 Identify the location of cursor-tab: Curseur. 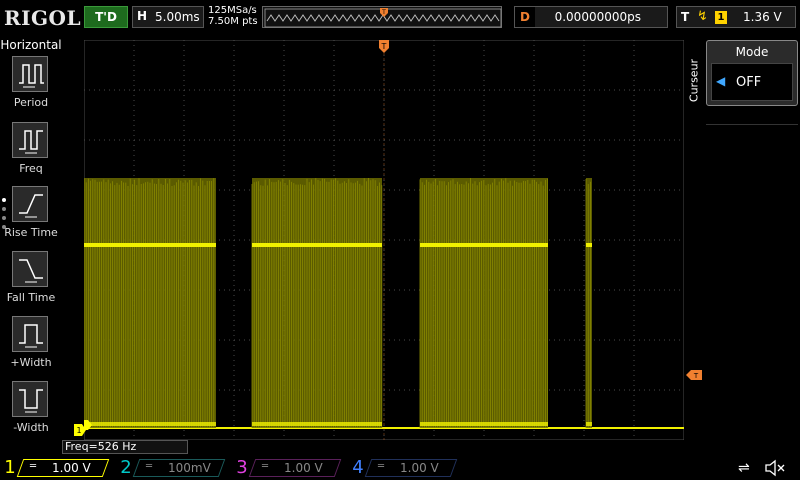
(694, 83).